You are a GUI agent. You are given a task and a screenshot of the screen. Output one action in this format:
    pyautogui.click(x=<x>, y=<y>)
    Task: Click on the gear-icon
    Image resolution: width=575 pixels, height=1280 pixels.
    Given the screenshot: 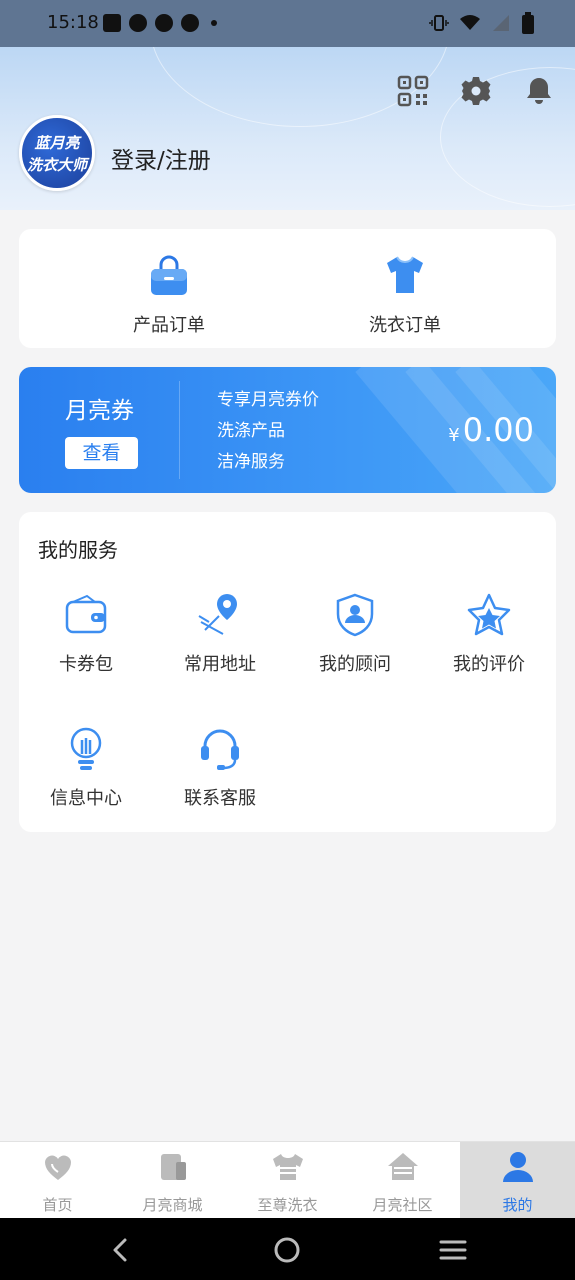 What is the action you would take?
    pyautogui.click(x=476, y=91)
    